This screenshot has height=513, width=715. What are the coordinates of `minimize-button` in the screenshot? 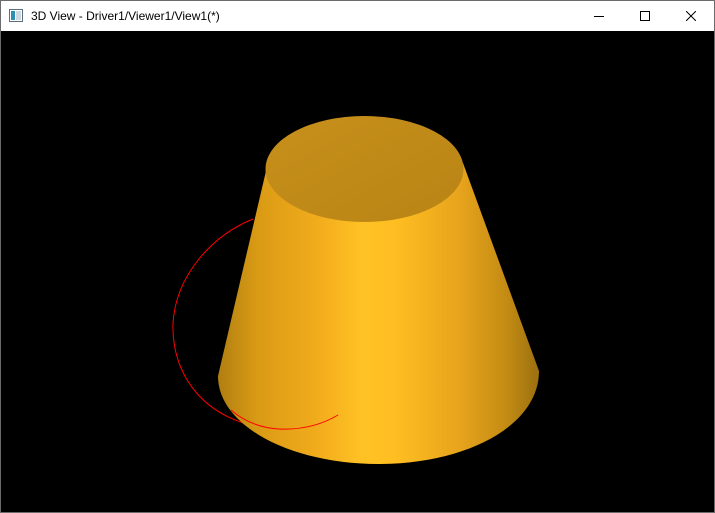 It's located at (599, 16).